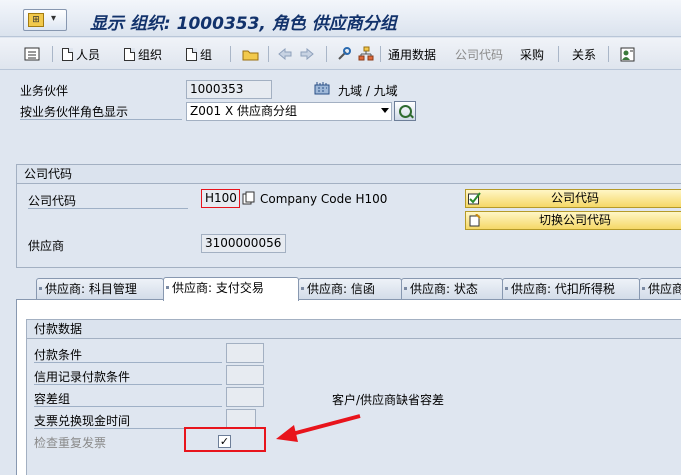  What do you see at coordinates (324, 199) in the screenshot?
I see `company-code-description: Company Code H100` at bounding box center [324, 199].